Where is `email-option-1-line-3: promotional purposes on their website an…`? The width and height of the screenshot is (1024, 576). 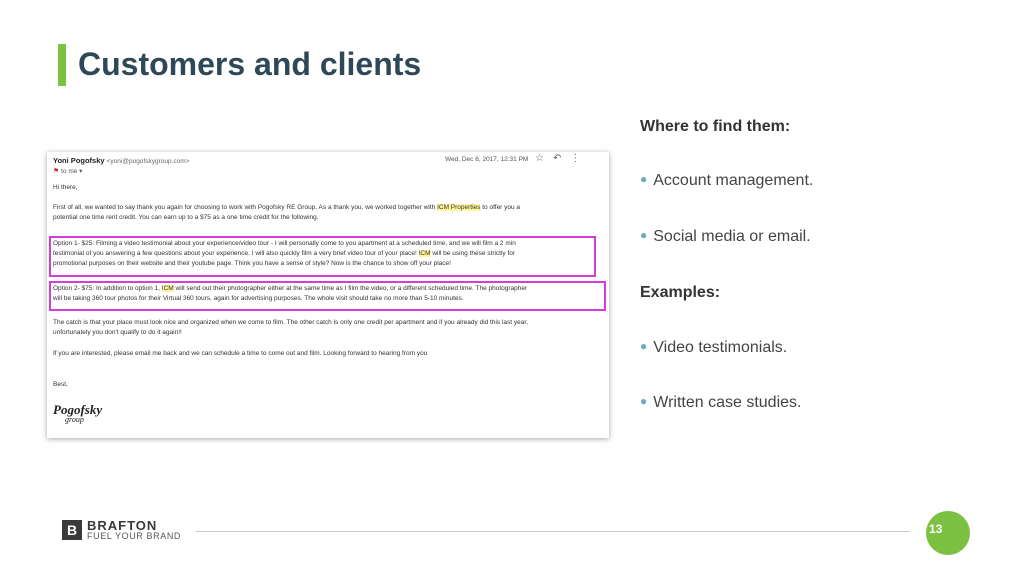 email-option-1-line-3: promotional purposes on their website an… is located at coordinates (252, 263).